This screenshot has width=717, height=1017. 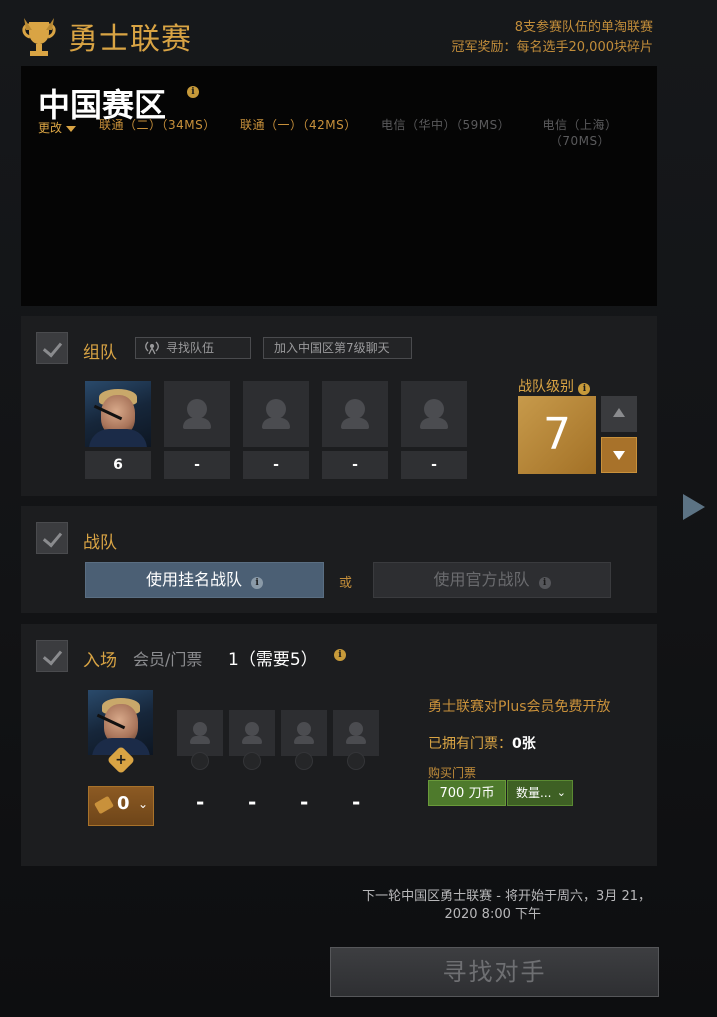 What do you see at coordinates (583, 27) in the screenshot?
I see `league-format: 8支参赛队伍的单淘联赛` at bounding box center [583, 27].